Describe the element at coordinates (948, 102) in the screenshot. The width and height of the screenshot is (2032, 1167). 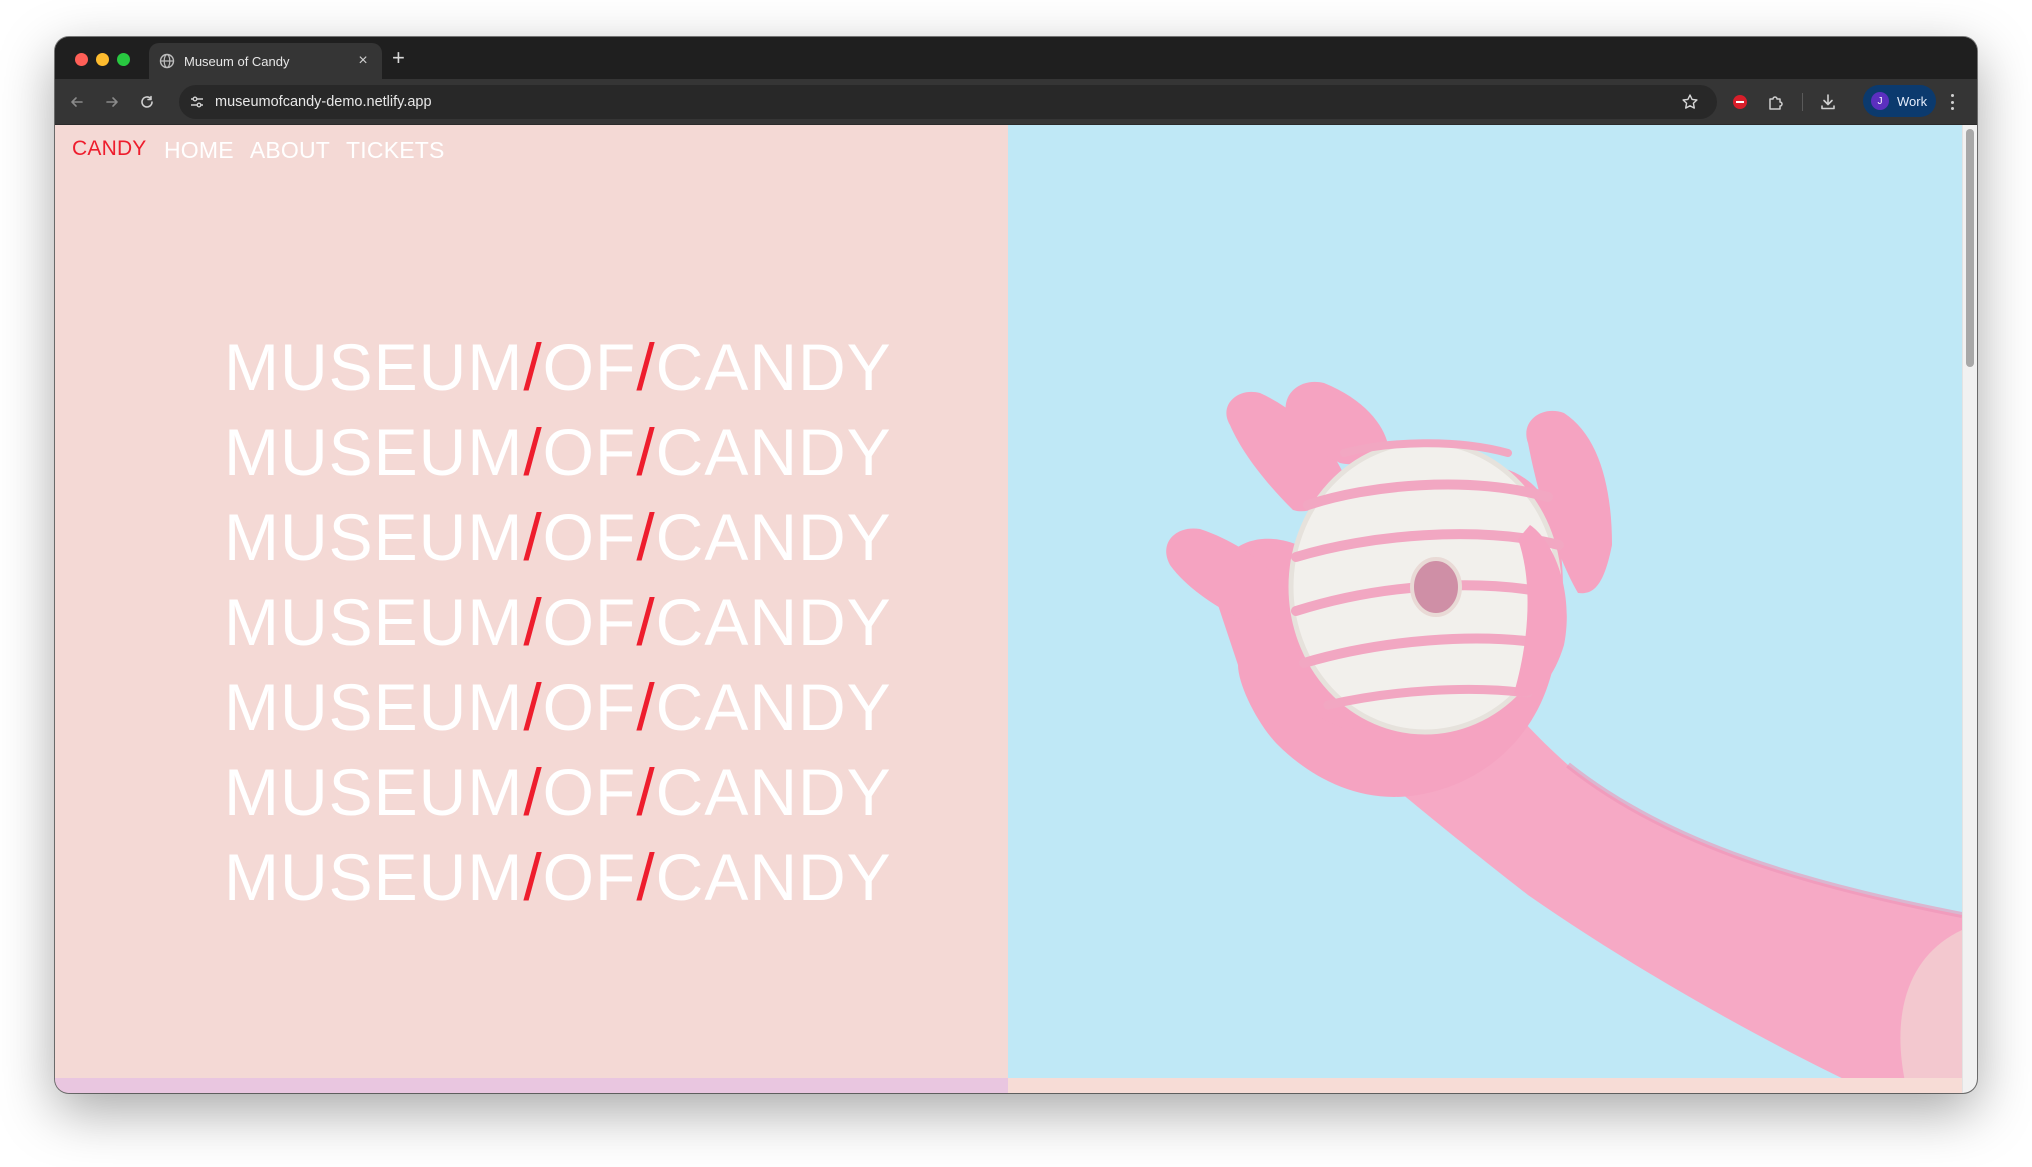
I see `address-bar: museumofcandy-demo.netlify.app` at that location.